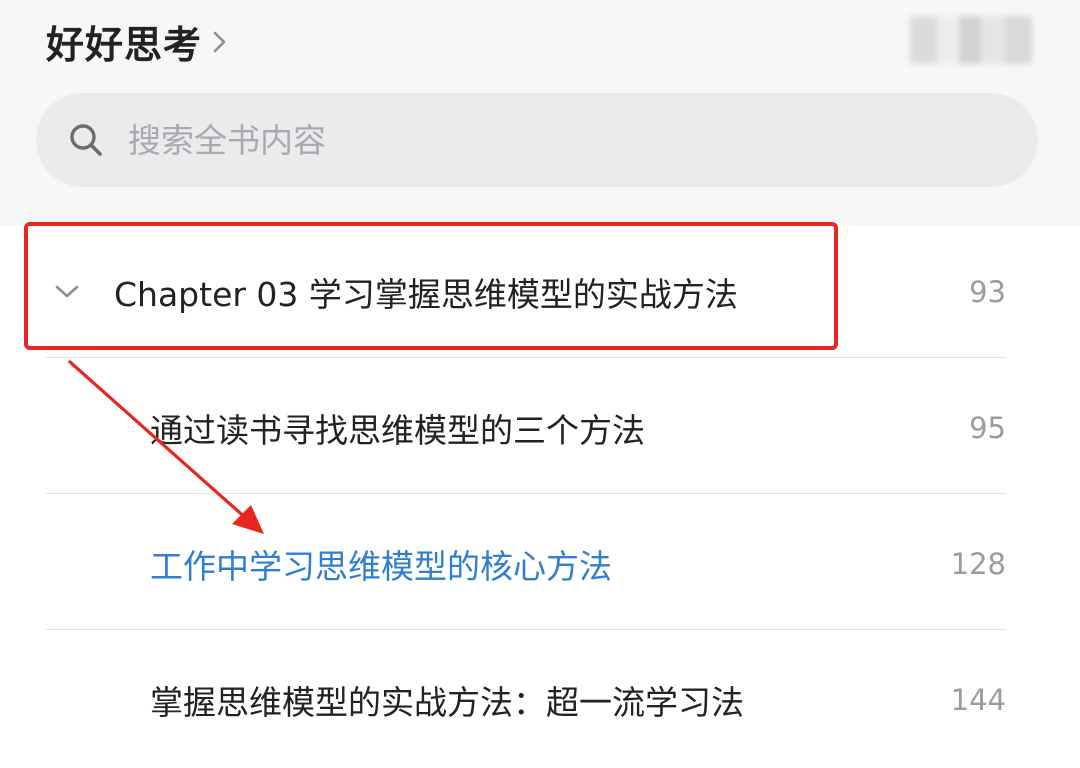 The height and width of the screenshot is (768, 1080). I want to click on book-title-link: 好好思考, so click(140, 41).